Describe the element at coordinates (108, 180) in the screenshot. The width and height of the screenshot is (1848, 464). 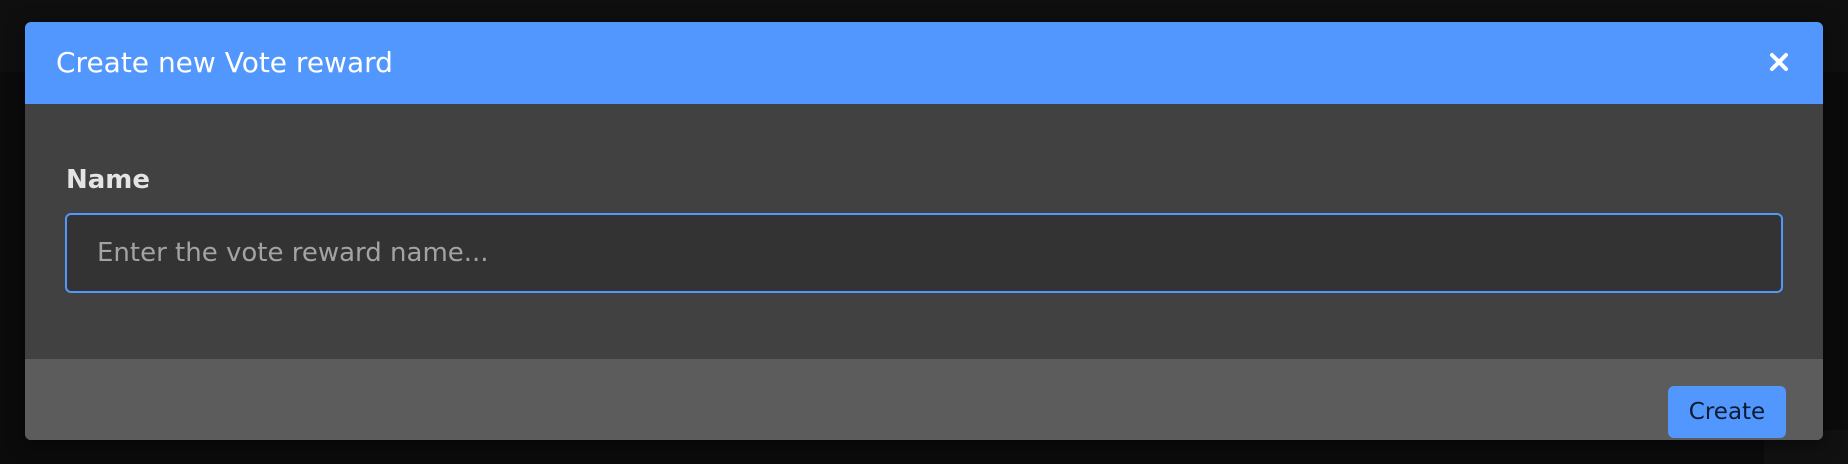
I see `name-field-label: Name` at that location.